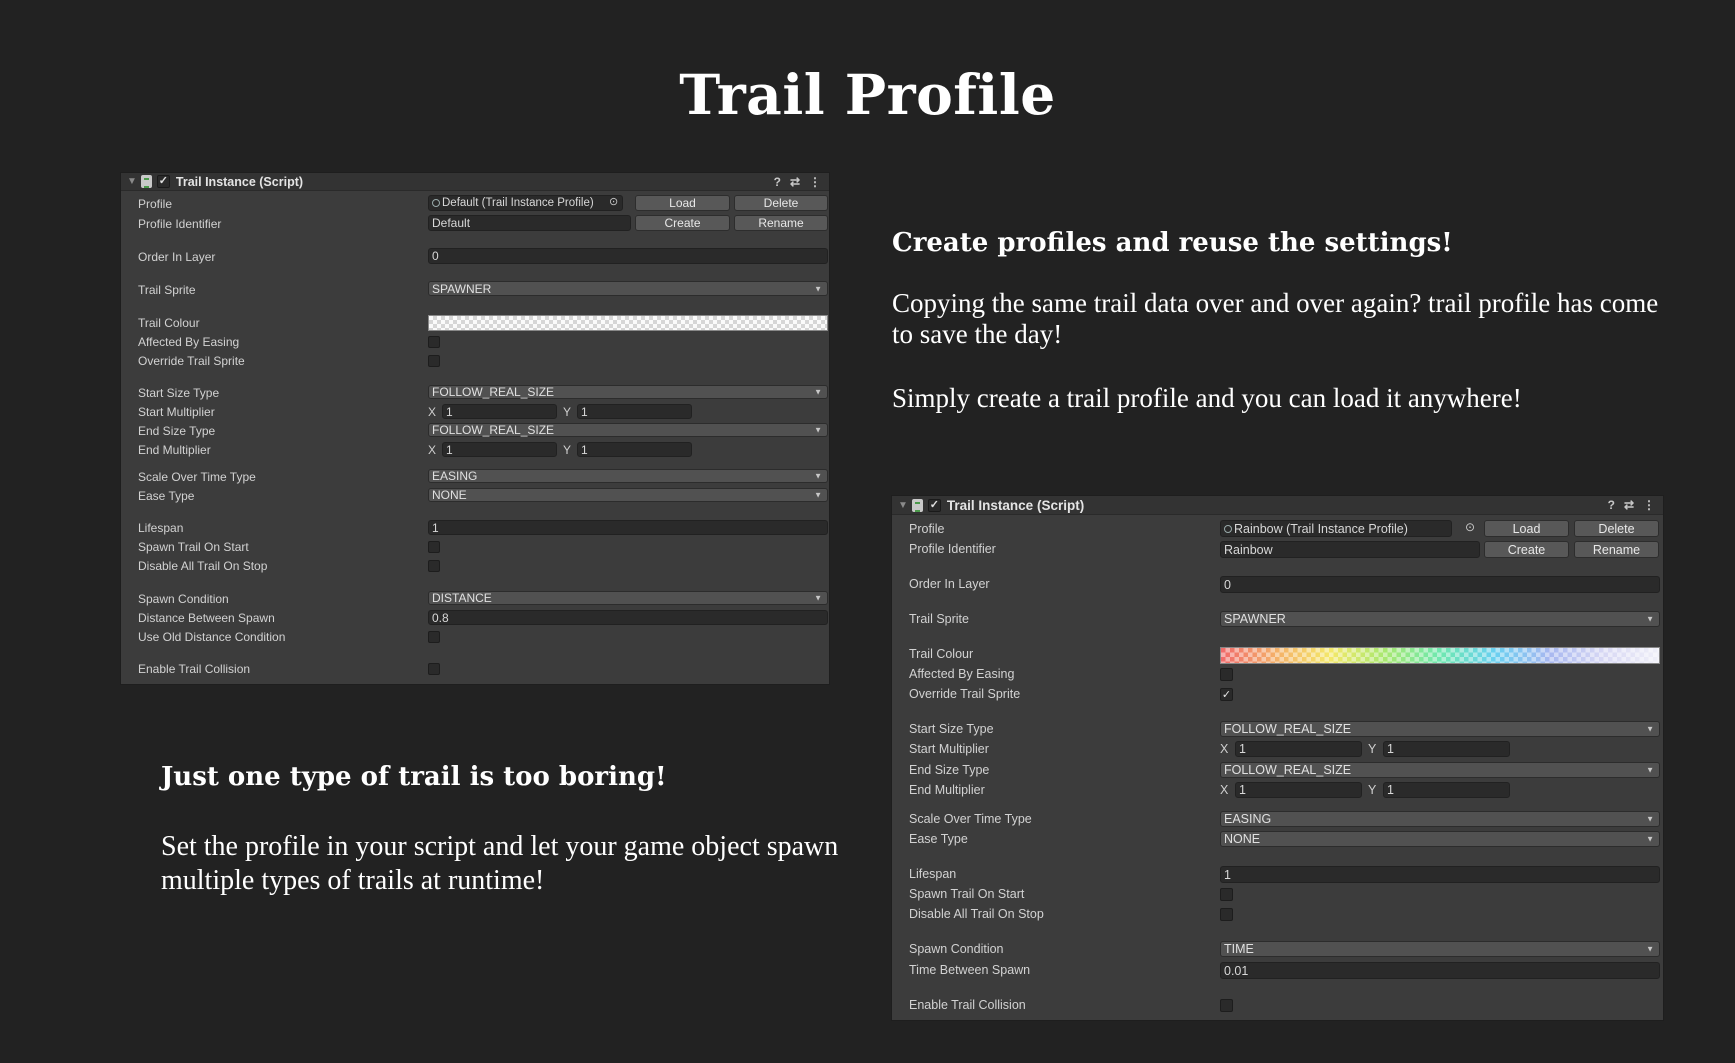 The height and width of the screenshot is (1063, 1735). Describe the element at coordinates (203, 566) in the screenshot. I see `disable-all-trail-on-stop-label: Disable All Trail On Stop` at that location.